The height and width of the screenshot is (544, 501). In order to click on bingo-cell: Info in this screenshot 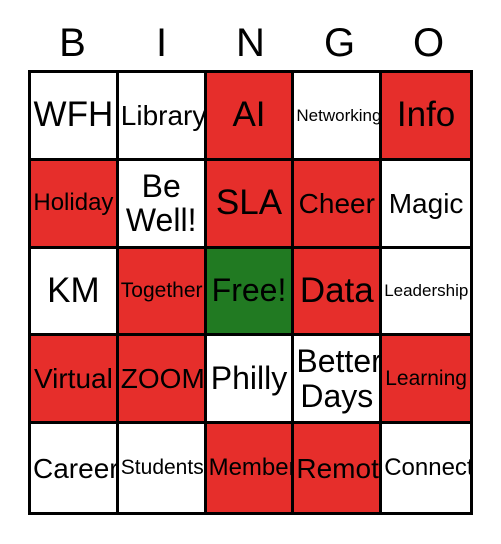, I will do `click(426, 117)`.